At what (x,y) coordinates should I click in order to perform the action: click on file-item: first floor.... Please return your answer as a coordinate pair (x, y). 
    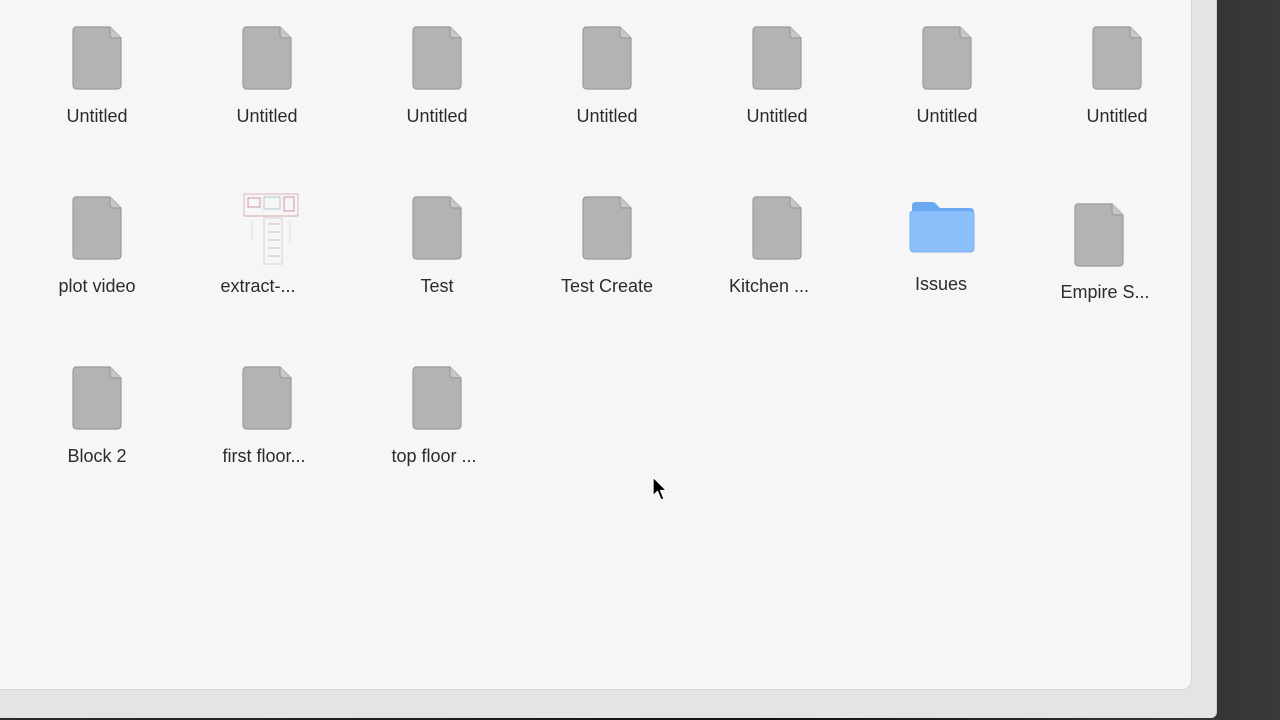
    Looking at the image, I should click on (267, 425).